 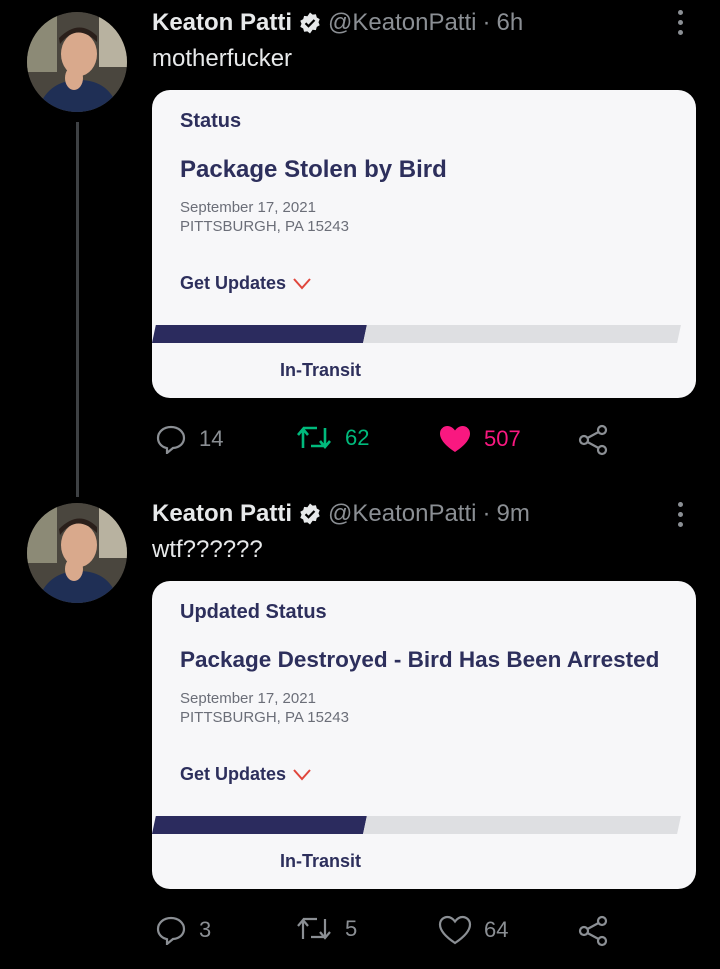 What do you see at coordinates (390, 440) in the screenshot?
I see `tweet-actions: 14 62 507` at bounding box center [390, 440].